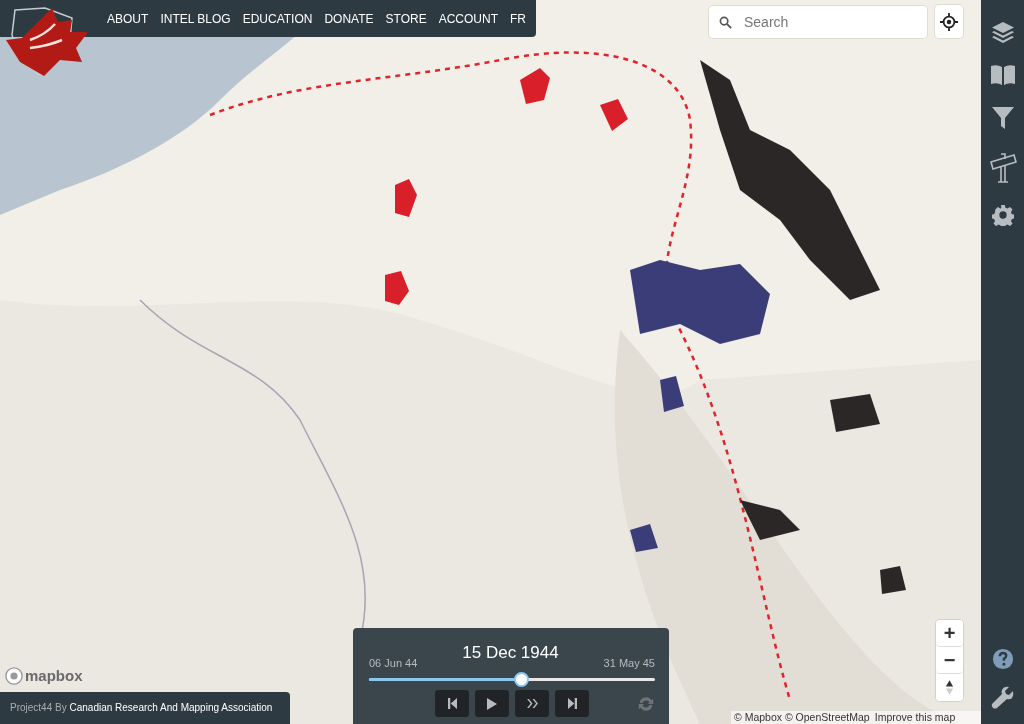  I want to click on start-date: 06 Jun 44, so click(393, 663).